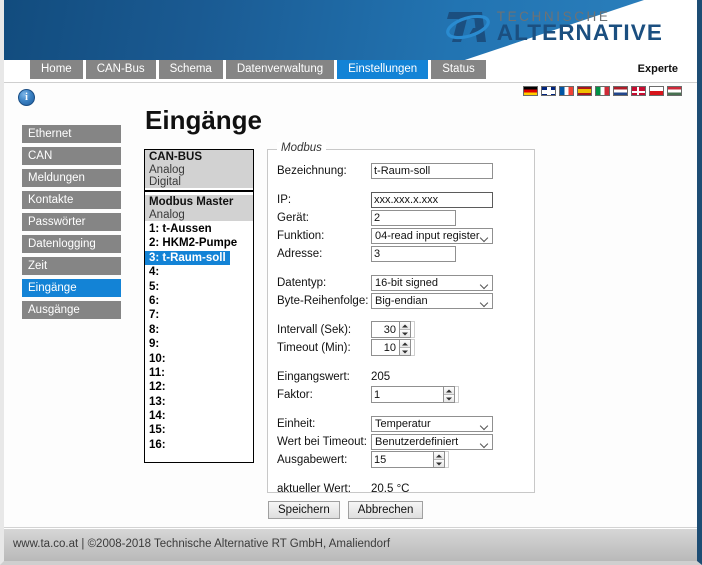 The width and height of the screenshot is (702, 565). I want to click on intervall-spin-up, so click(405, 325).